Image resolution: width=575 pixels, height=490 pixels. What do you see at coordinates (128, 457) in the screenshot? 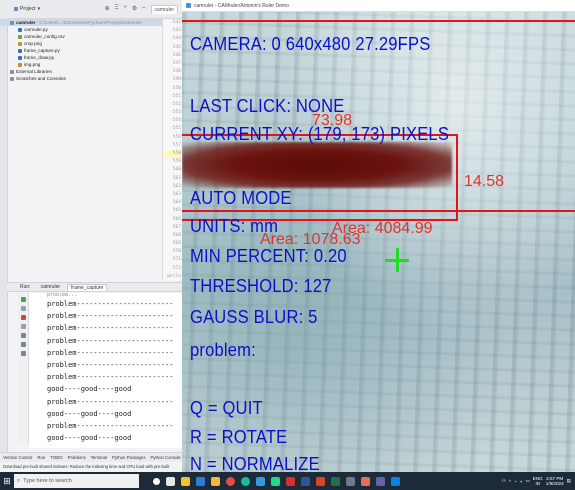
I see `bottom-tab: Python Packages` at bounding box center [128, 457].